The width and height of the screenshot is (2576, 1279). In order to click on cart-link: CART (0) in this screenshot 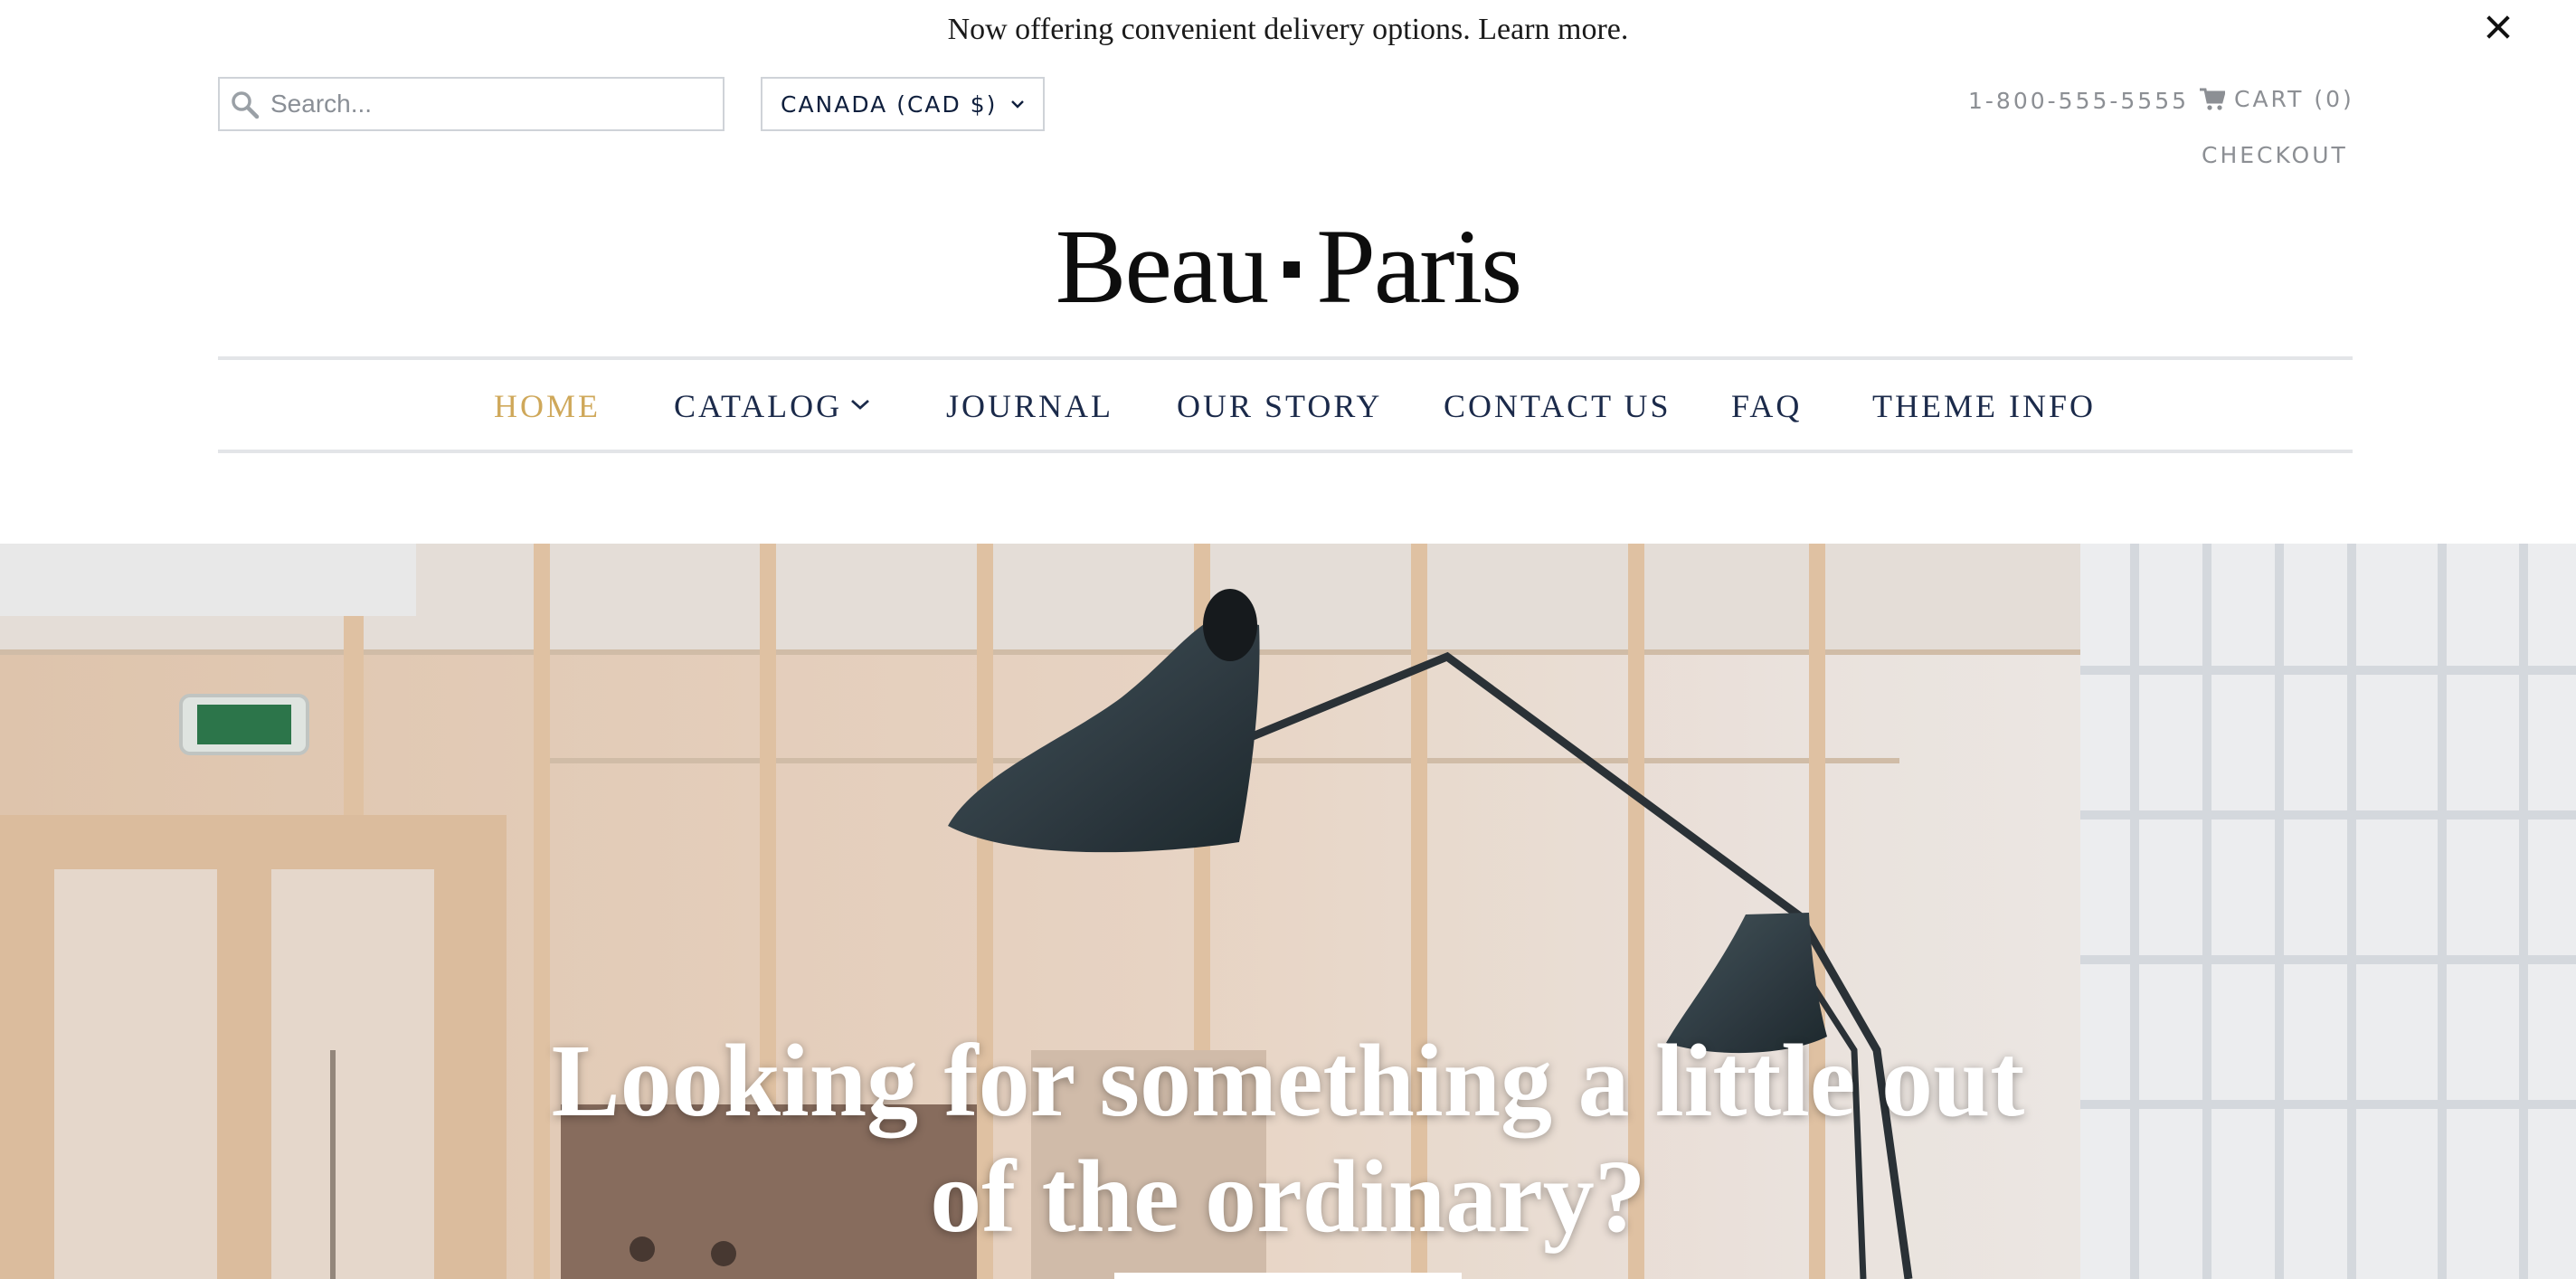, I will do `click(2277, 99)`.